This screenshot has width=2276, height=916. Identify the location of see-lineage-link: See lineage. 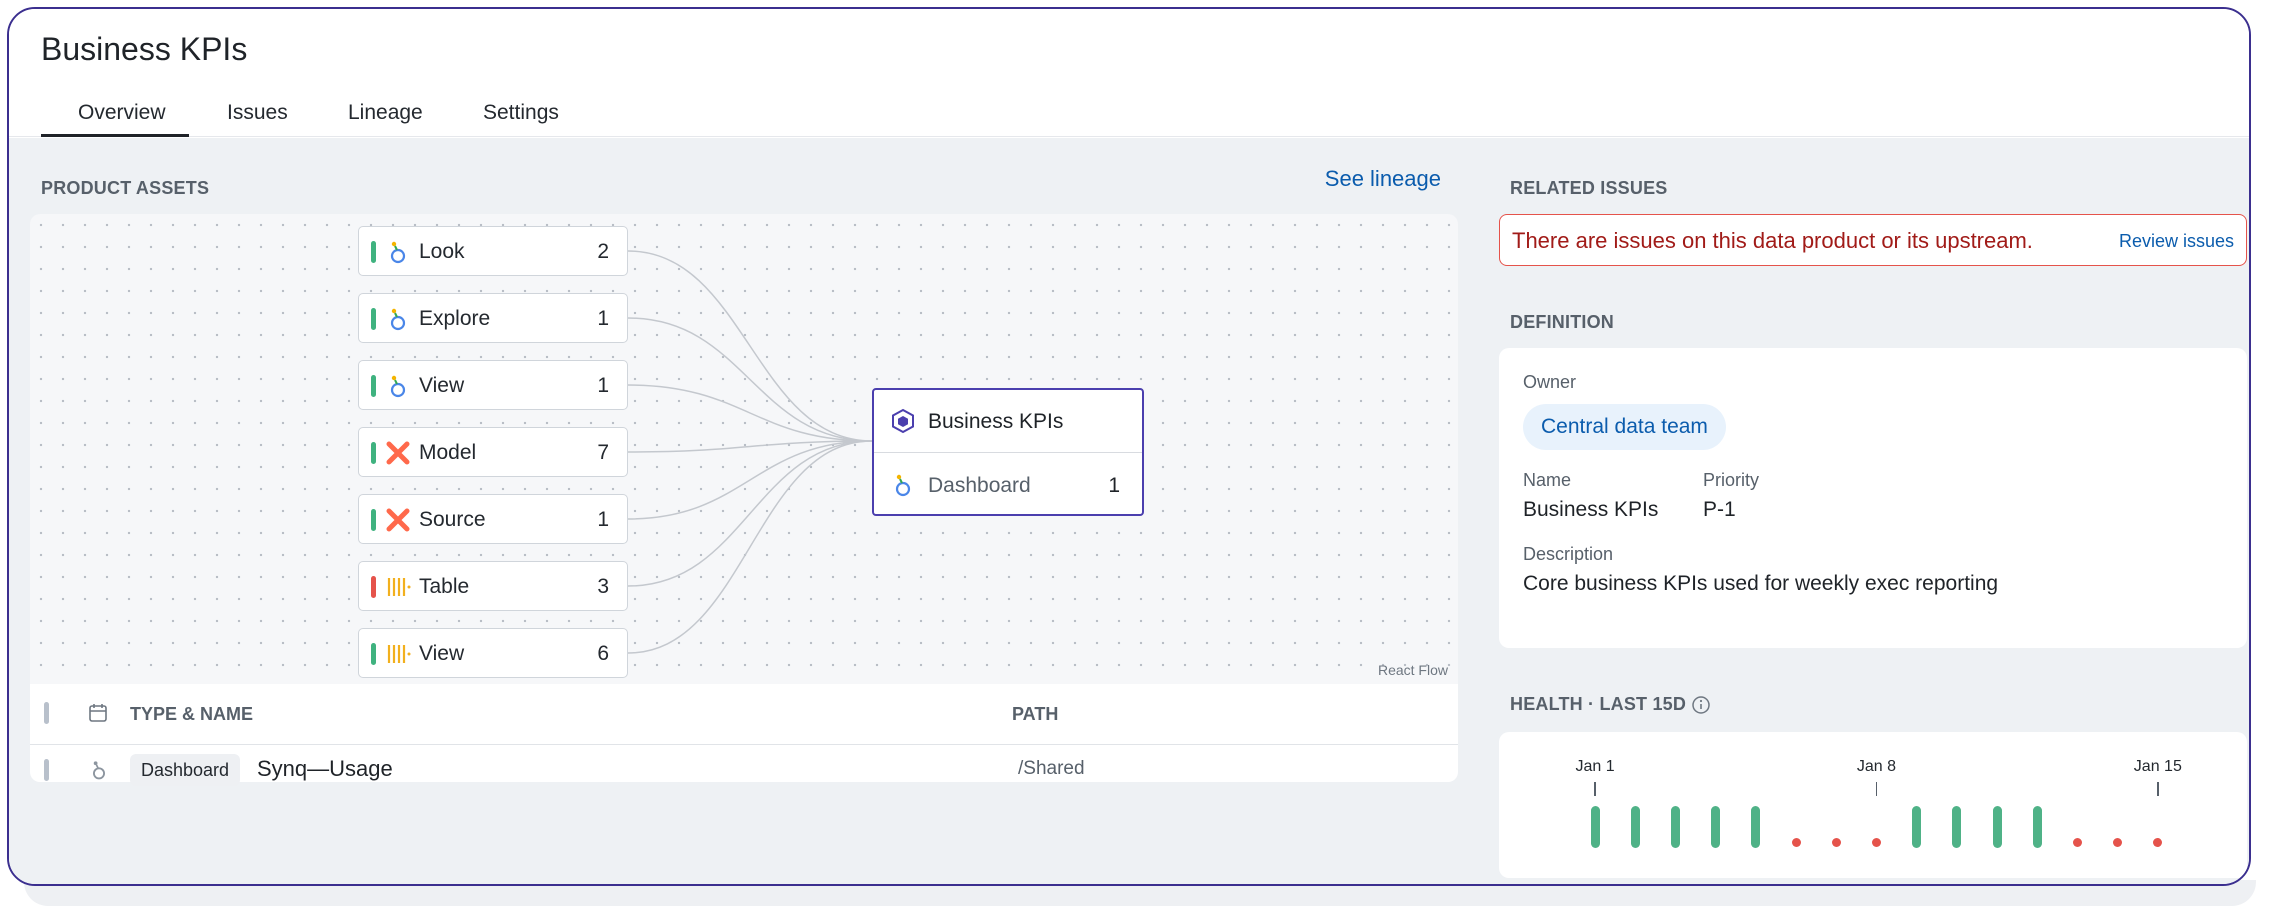
(1383, 179).